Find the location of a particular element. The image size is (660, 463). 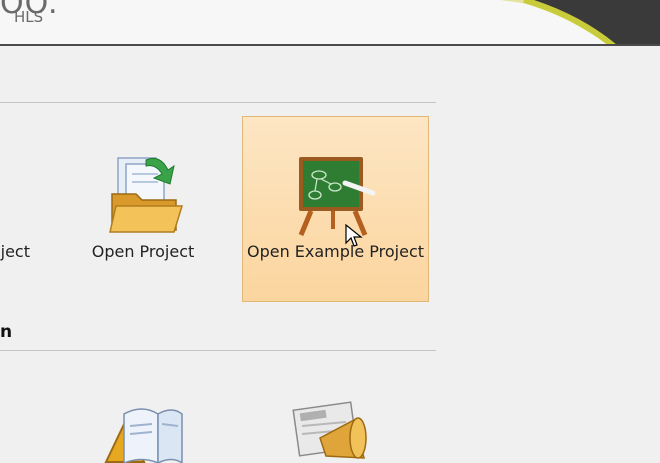

divider-mid is located at coordinates (218, 350).